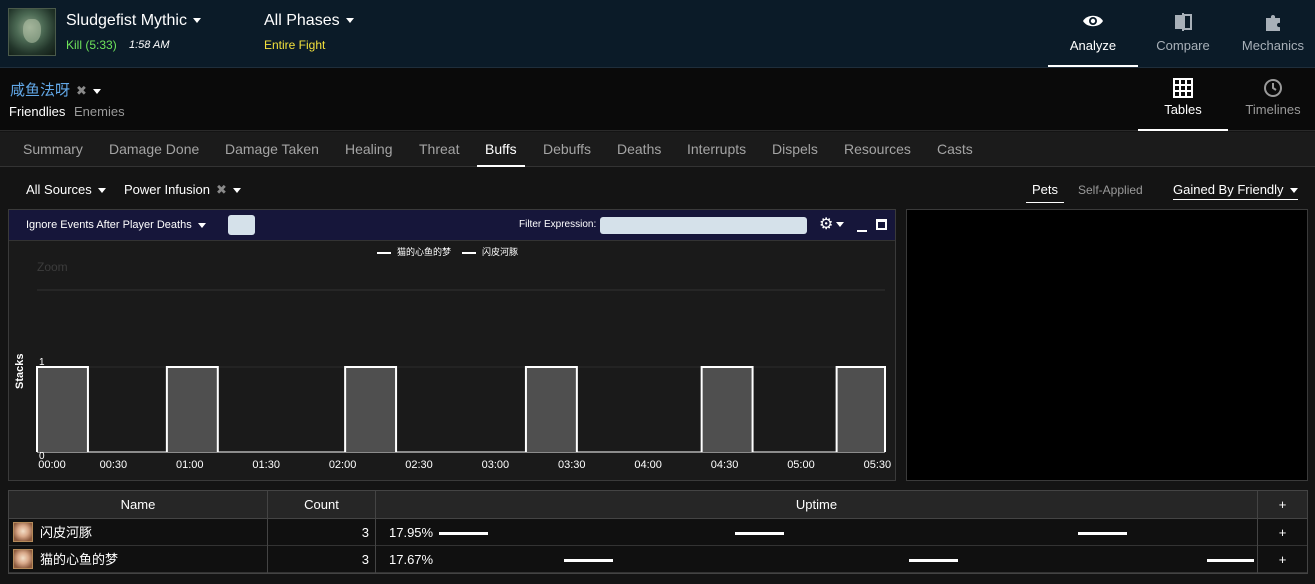  I want to click on col-uptime-header: Uptime, so click(817, 505).